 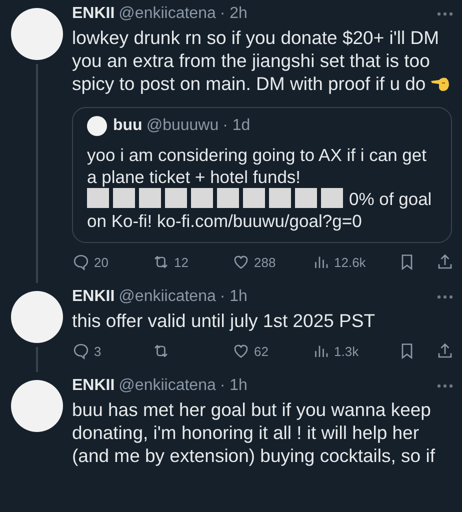 What do you see at coordinates (112, 262) in the screenshot?
I see `reply-button: 20` at bounding box center [112, 262].